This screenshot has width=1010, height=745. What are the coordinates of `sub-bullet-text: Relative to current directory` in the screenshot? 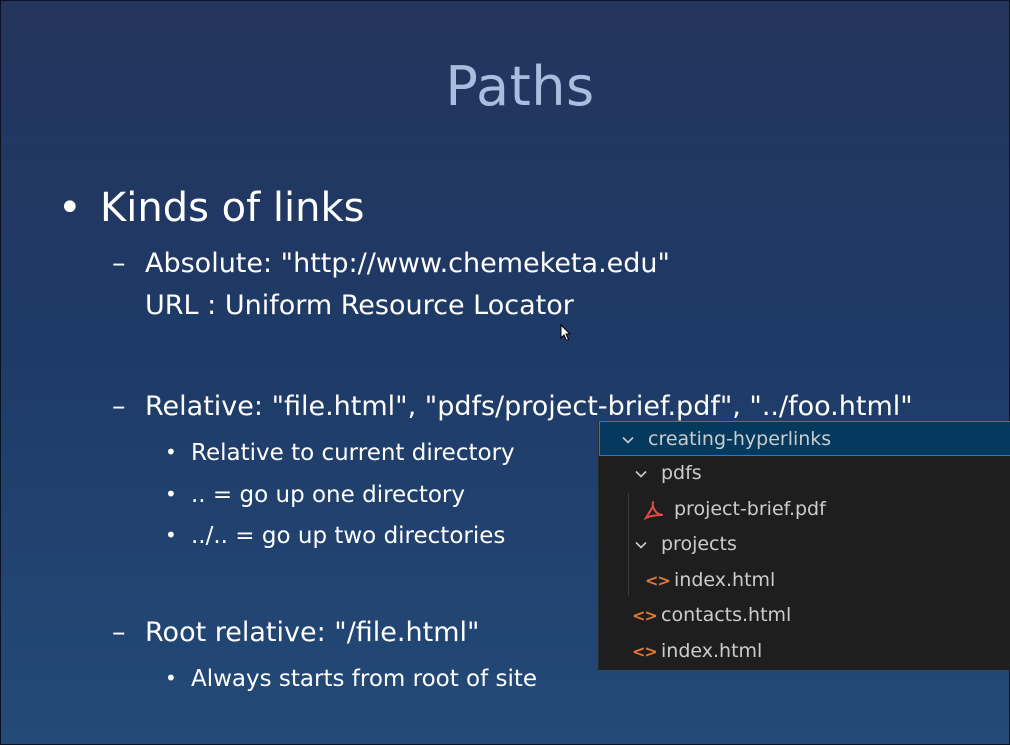 It's located at (353, 453).